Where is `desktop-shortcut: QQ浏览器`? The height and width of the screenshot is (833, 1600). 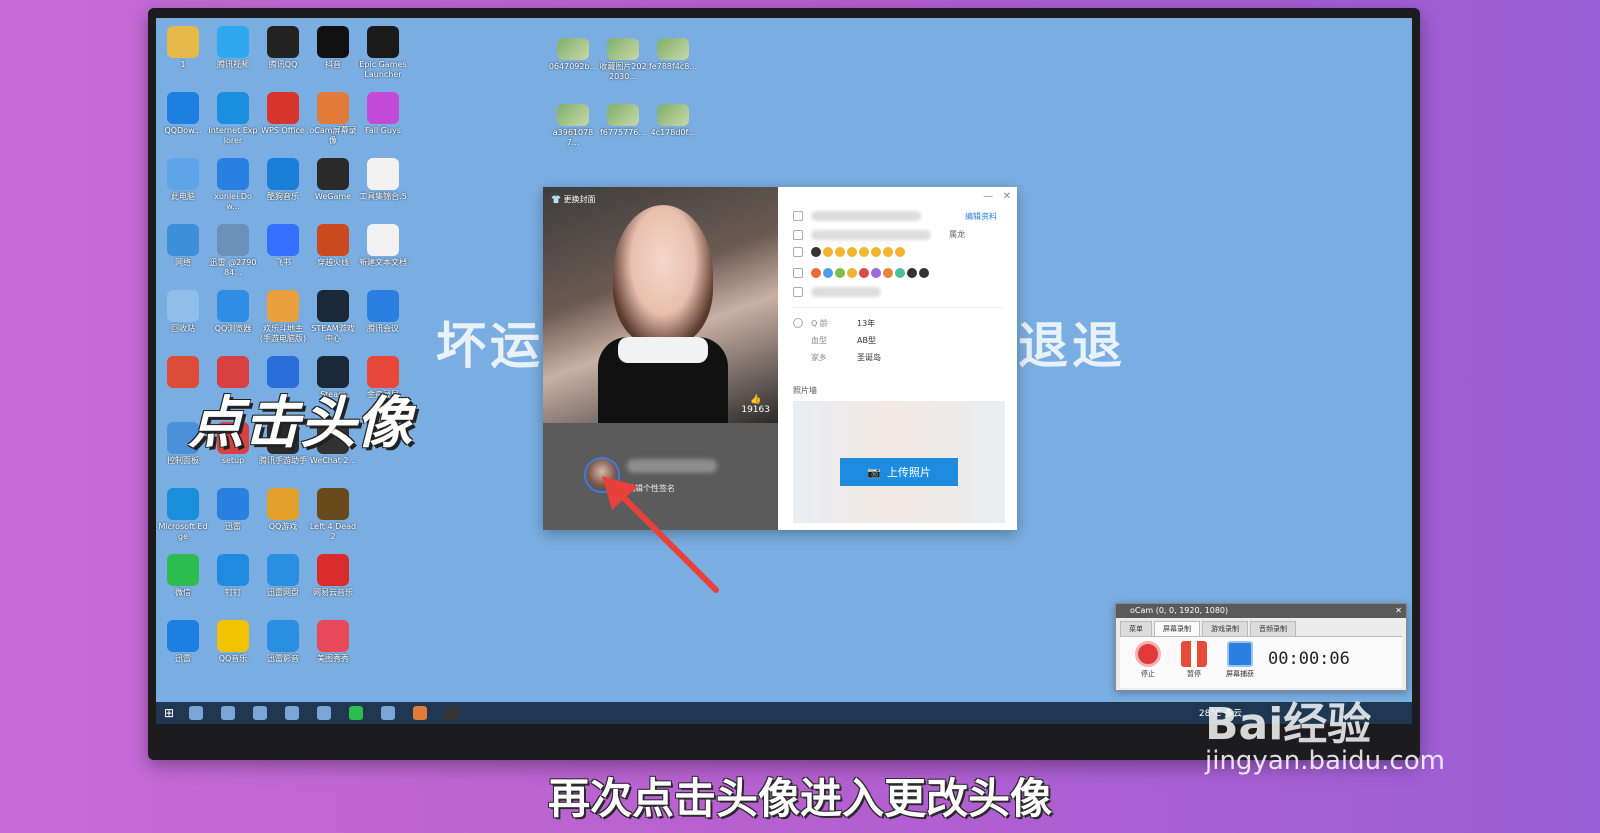
desktop-shortcut: QQ浏览器 is located at coordinates (233, 312).